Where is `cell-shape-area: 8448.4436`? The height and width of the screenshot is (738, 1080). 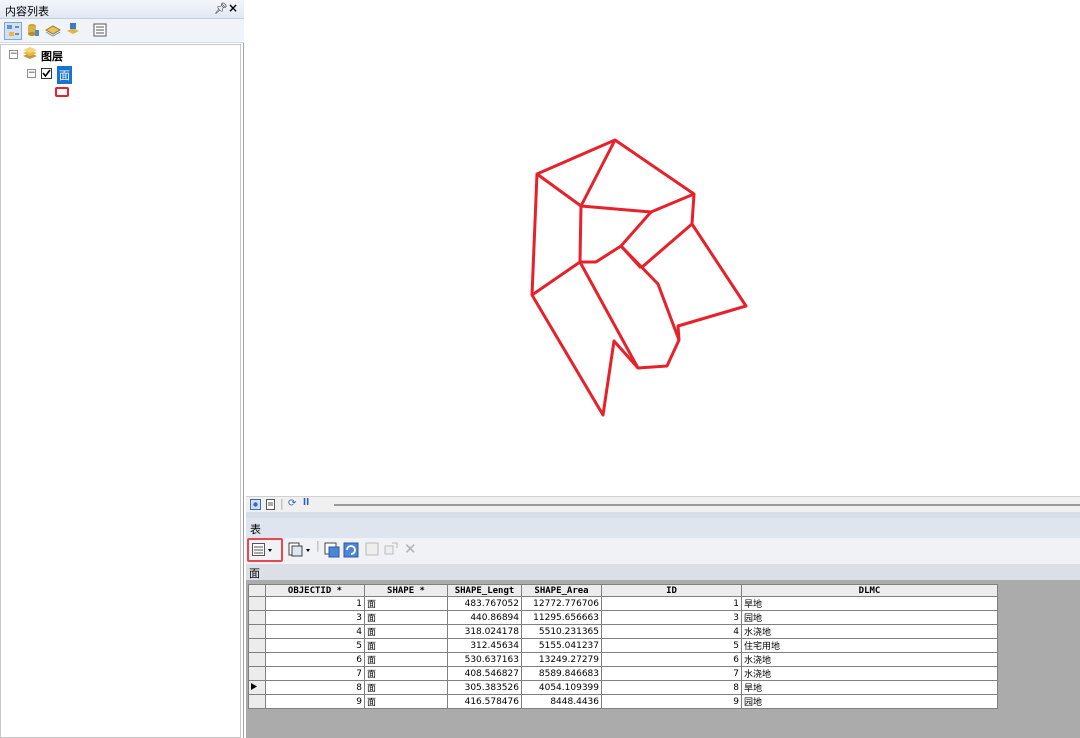 cell-shape-area: 8448.4436 is located at coordinates (561, 701).